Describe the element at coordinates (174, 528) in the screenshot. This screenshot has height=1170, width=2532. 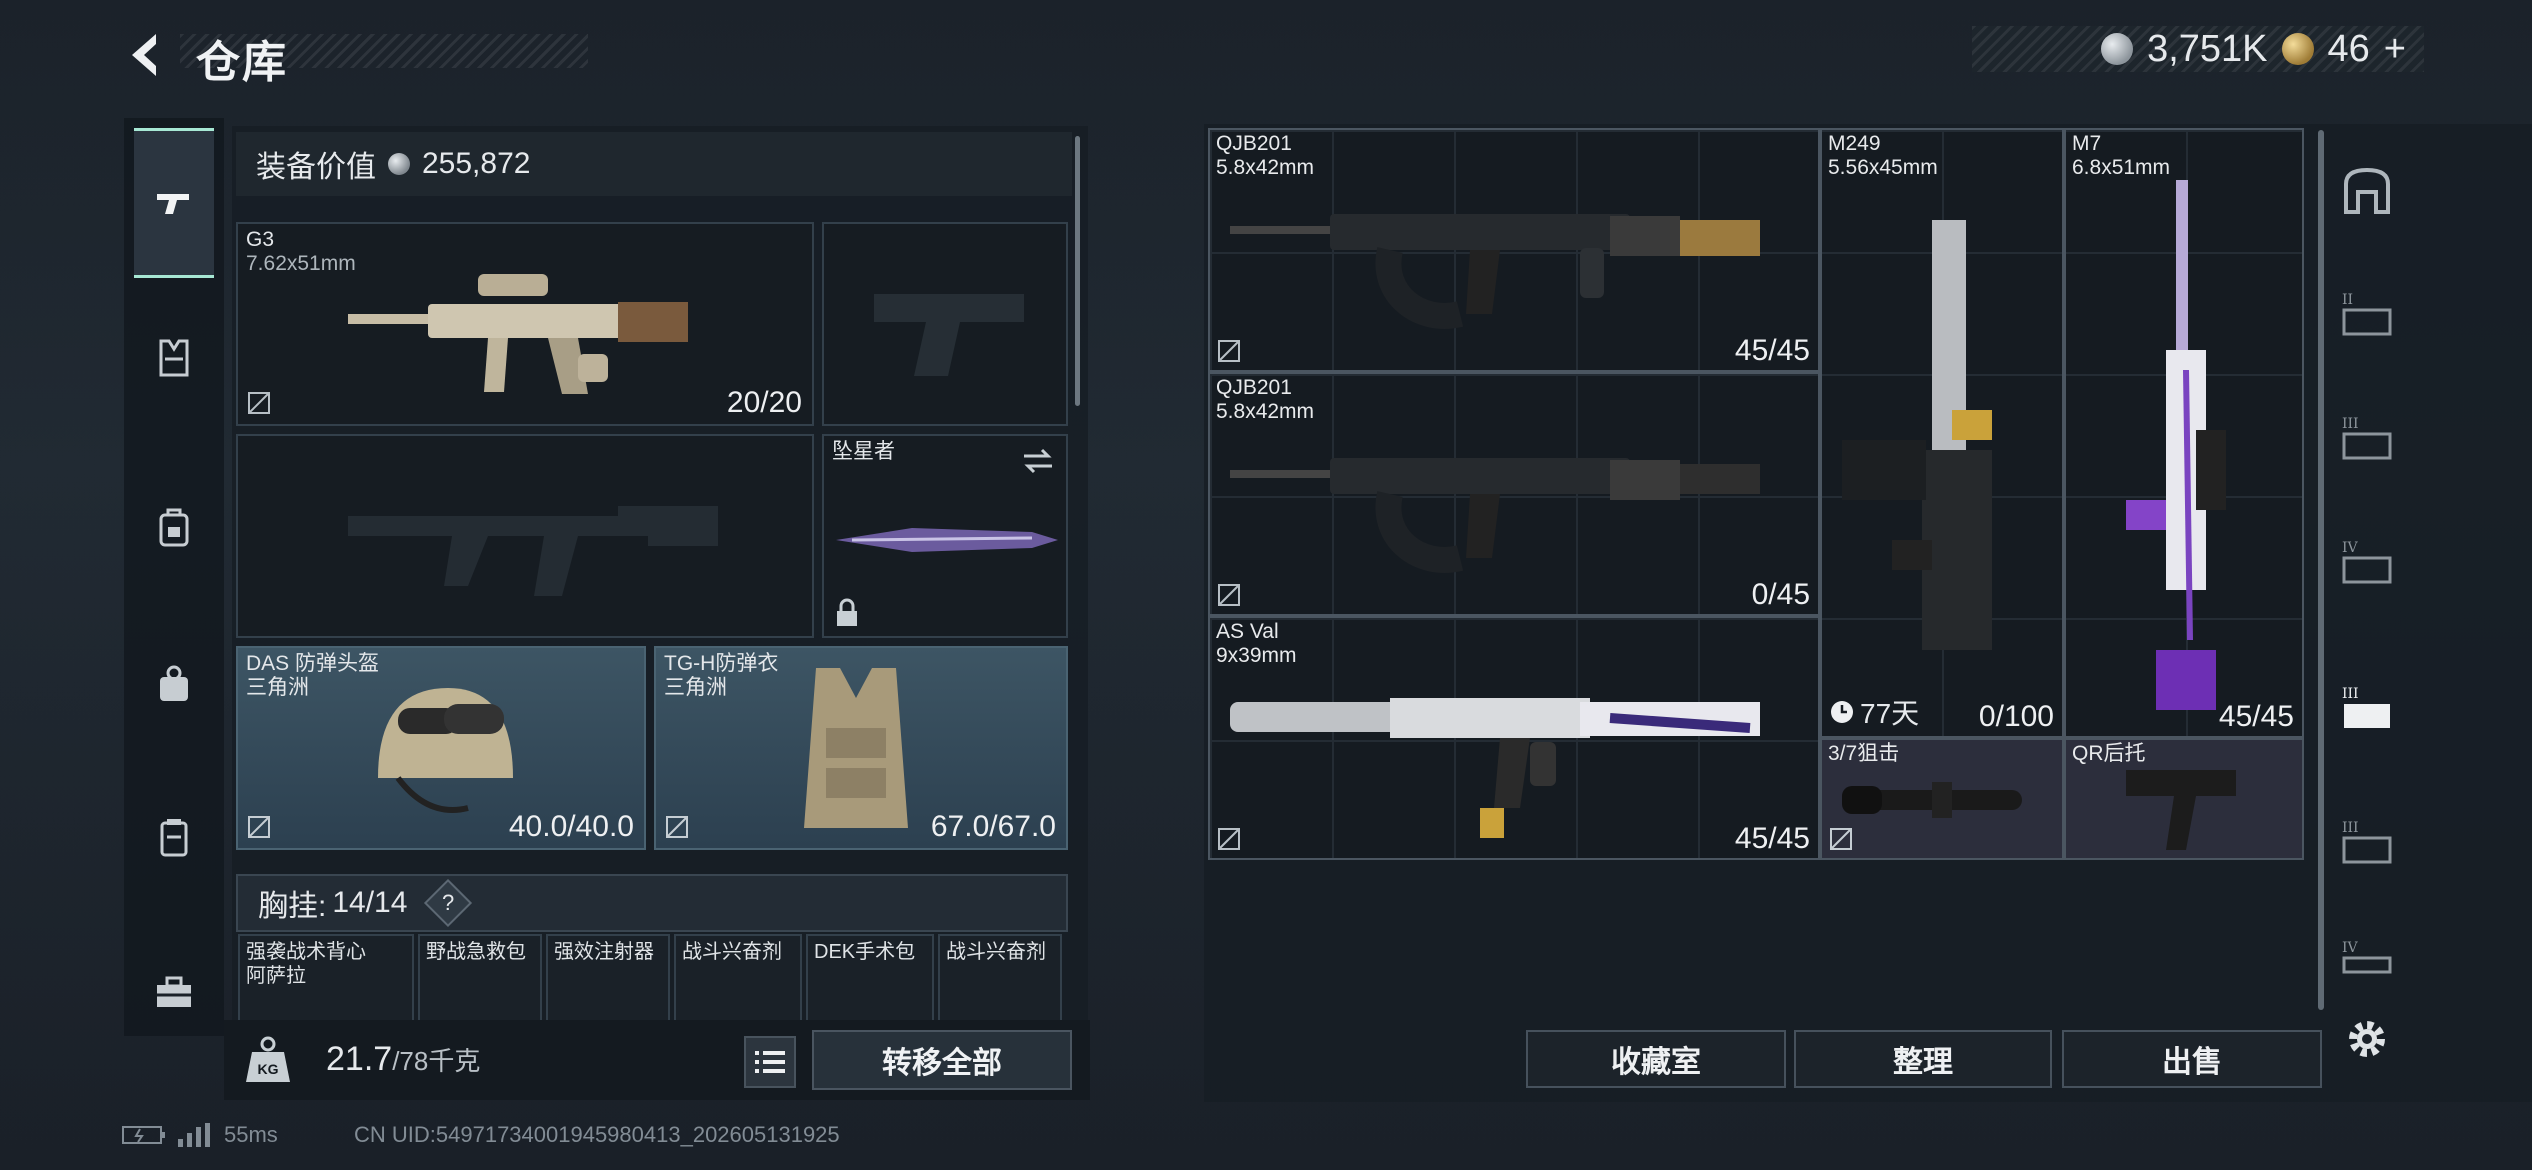
I see `tab-backpack` at that location.